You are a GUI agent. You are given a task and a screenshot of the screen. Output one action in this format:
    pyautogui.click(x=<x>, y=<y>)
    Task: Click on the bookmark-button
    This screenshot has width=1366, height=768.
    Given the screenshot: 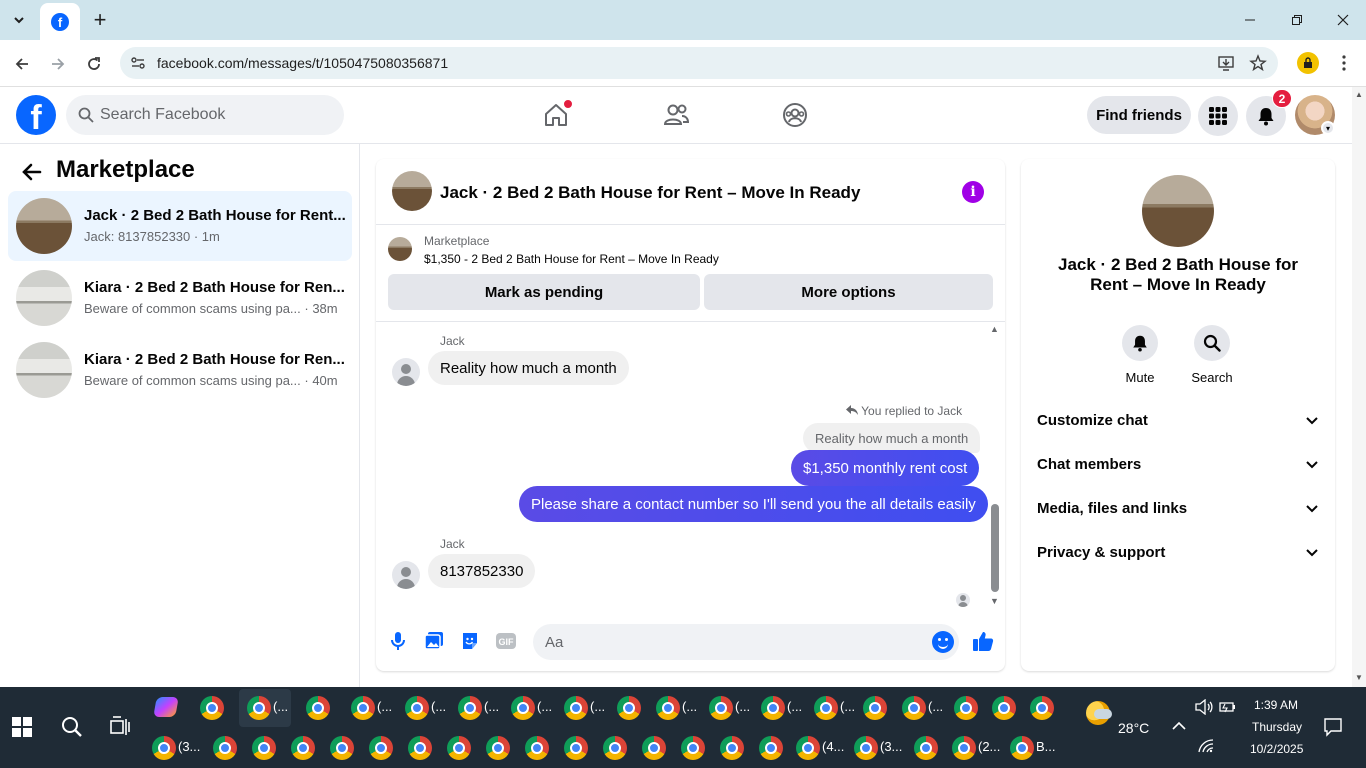 What is the action you would take?
    pyautogui.click(x=1258, y=63)
    